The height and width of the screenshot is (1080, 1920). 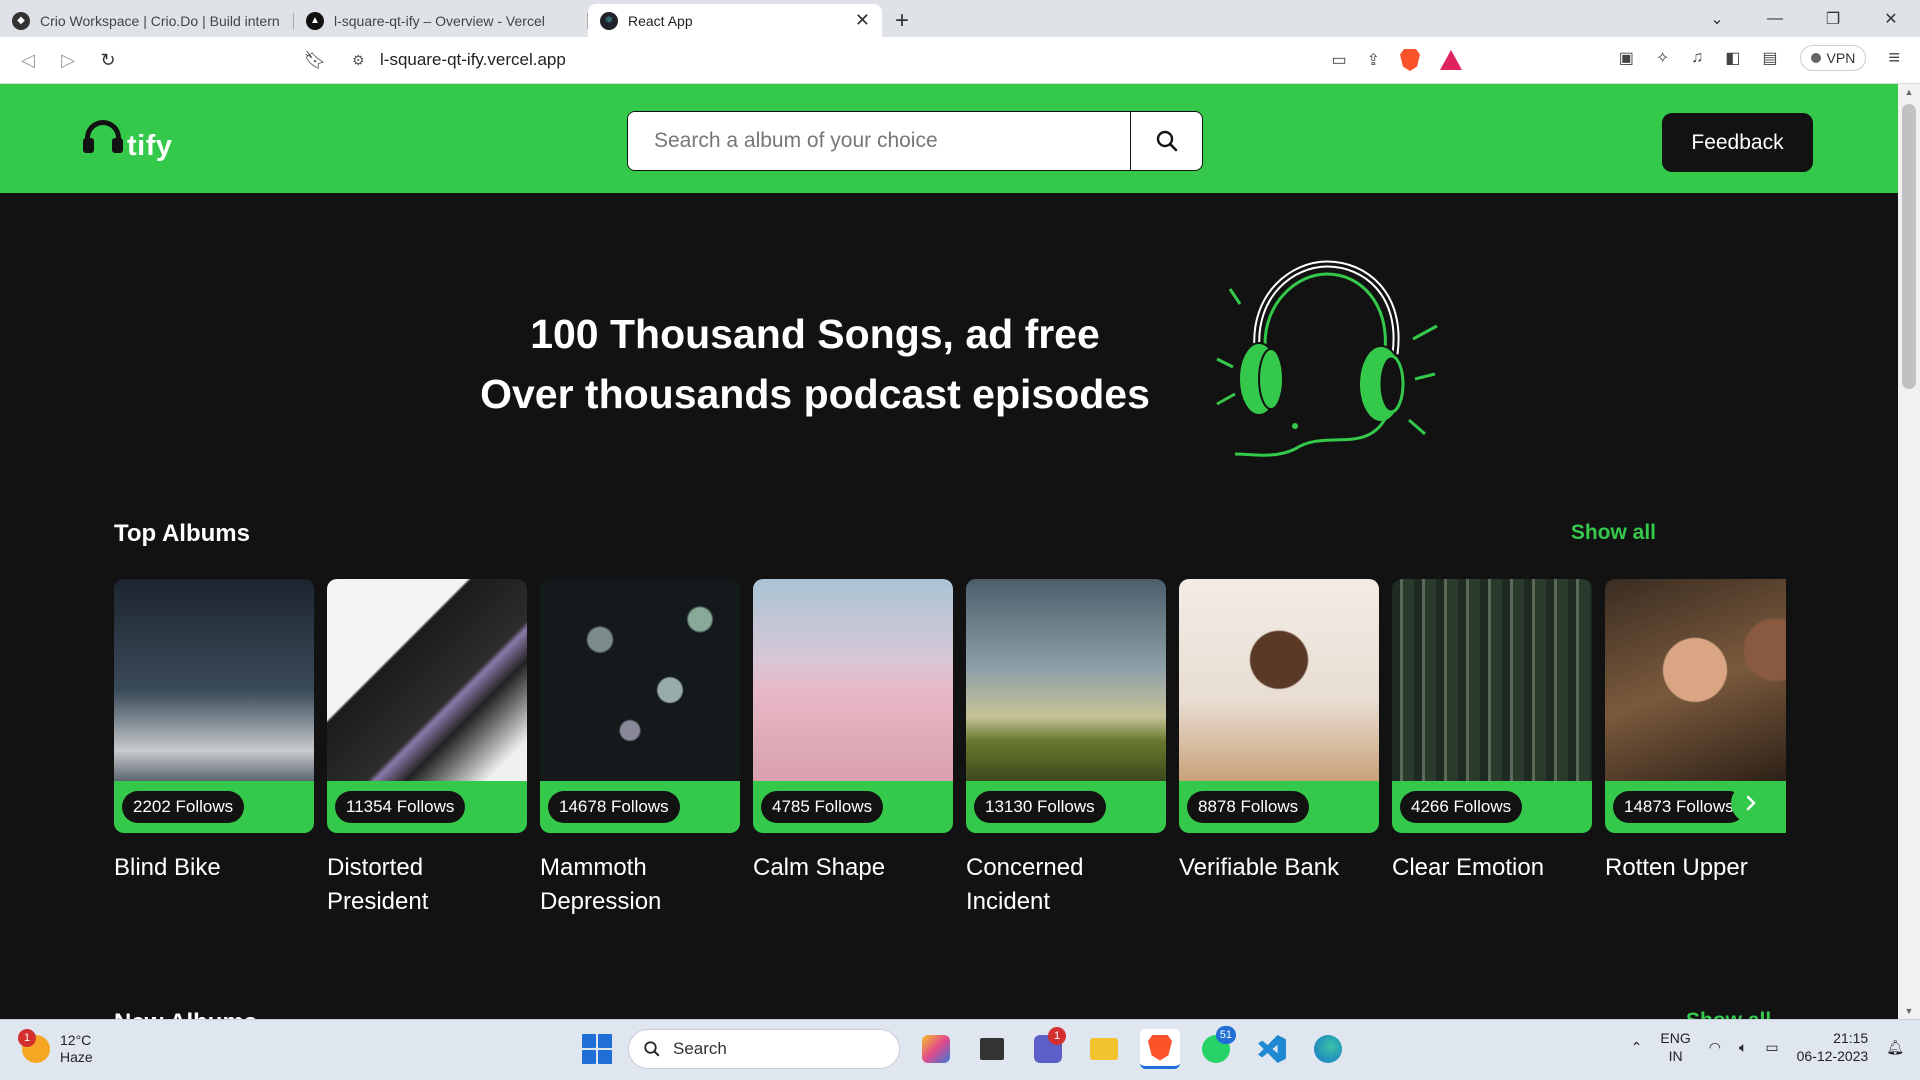 I want to click on brave-shield-icon, so click(x=1410, y=60).